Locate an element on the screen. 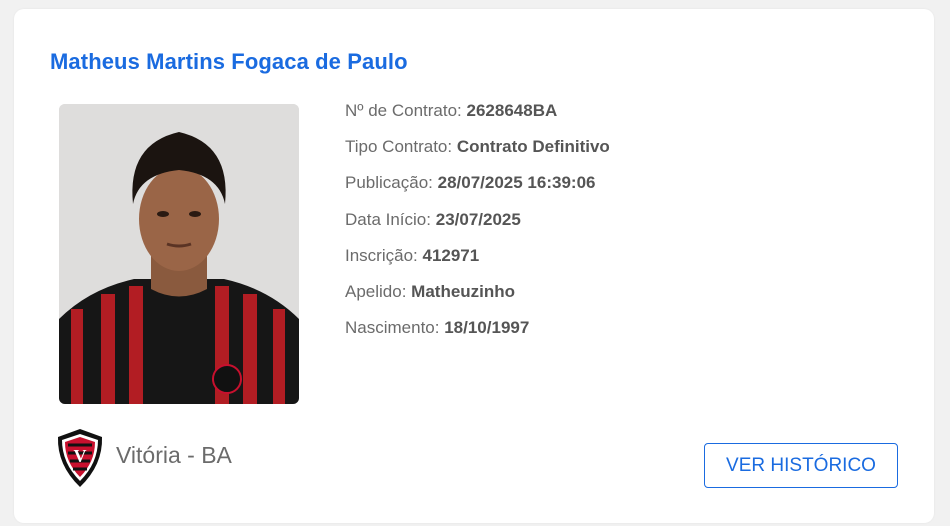  start-date-label: Data Início: is located at coordinates (388, 219).